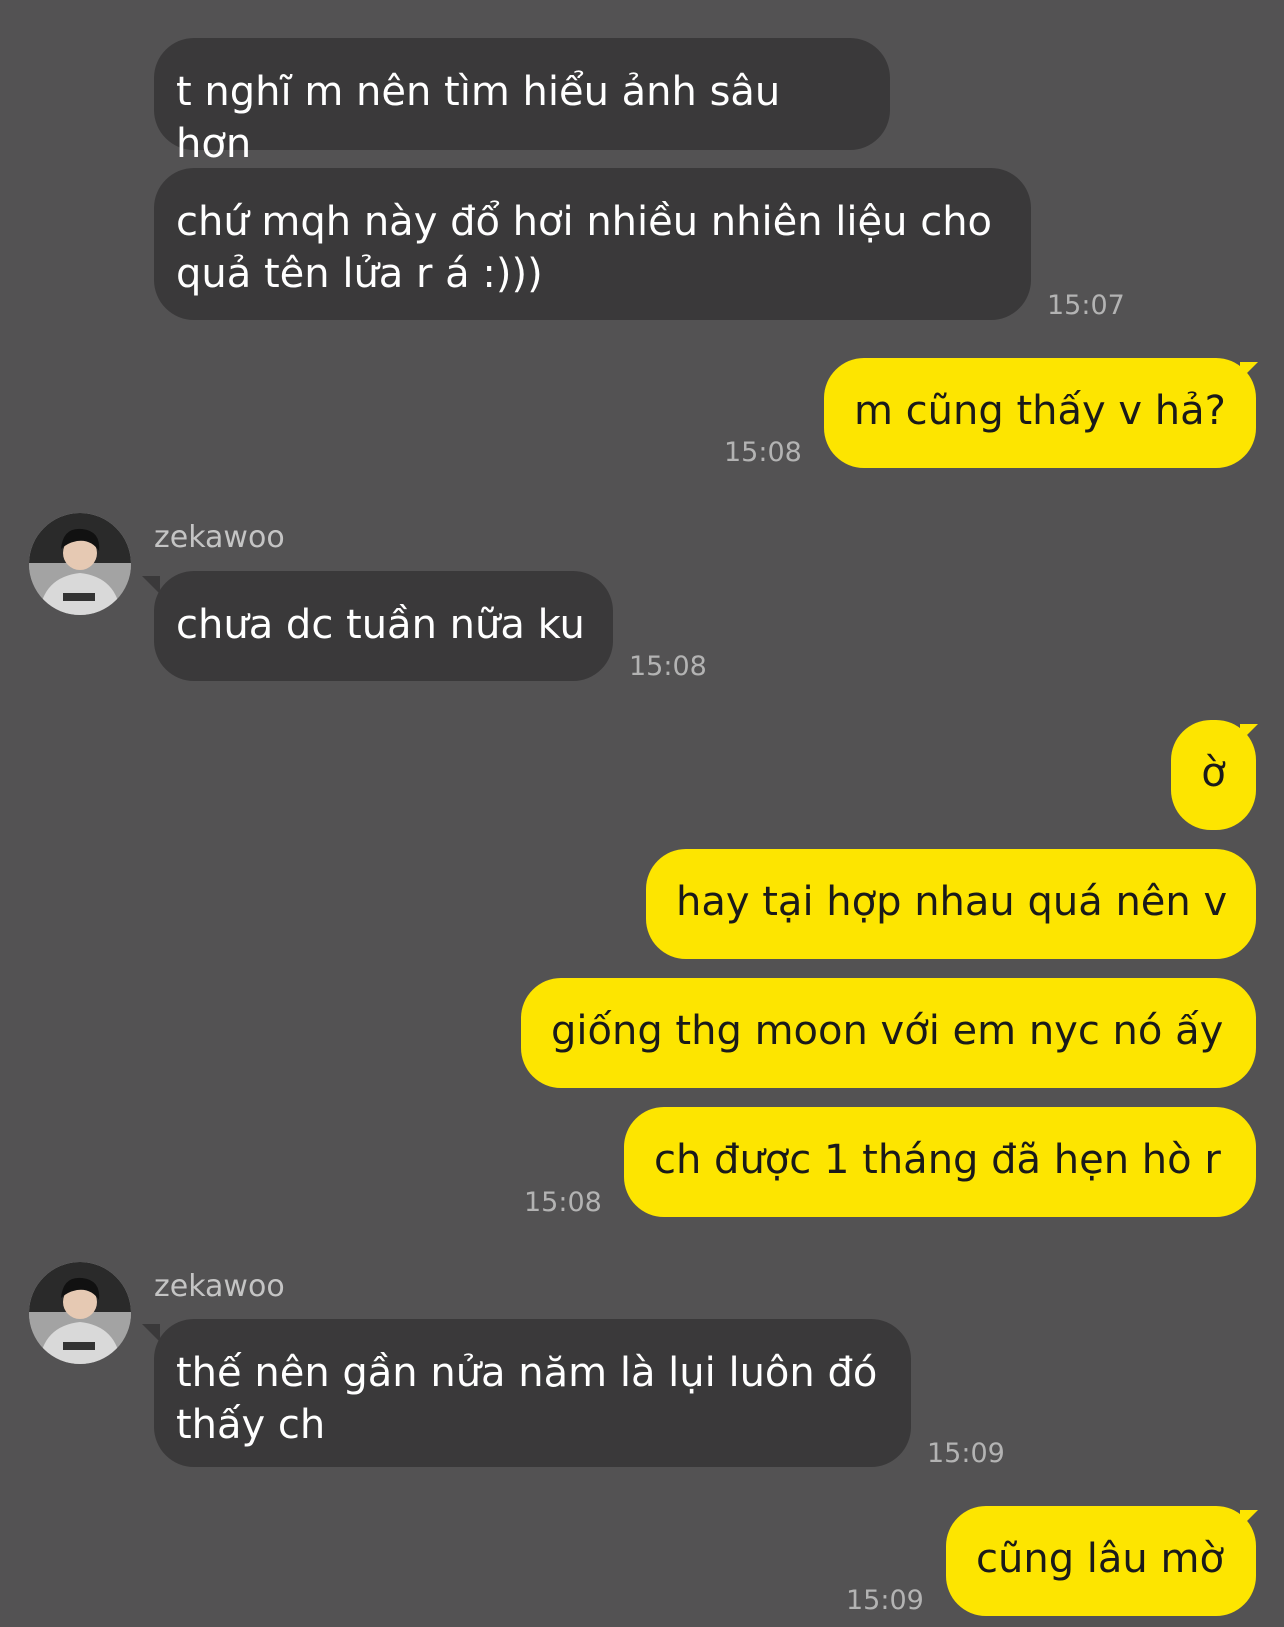 This screenshot has width=1284, height=1627. Describe the element at coordinates (522, 102) in the screenshot. I see `message-bubble-incoming: t nghĩ m nên tìm hiểu ảnh sâu hơn` at that location.